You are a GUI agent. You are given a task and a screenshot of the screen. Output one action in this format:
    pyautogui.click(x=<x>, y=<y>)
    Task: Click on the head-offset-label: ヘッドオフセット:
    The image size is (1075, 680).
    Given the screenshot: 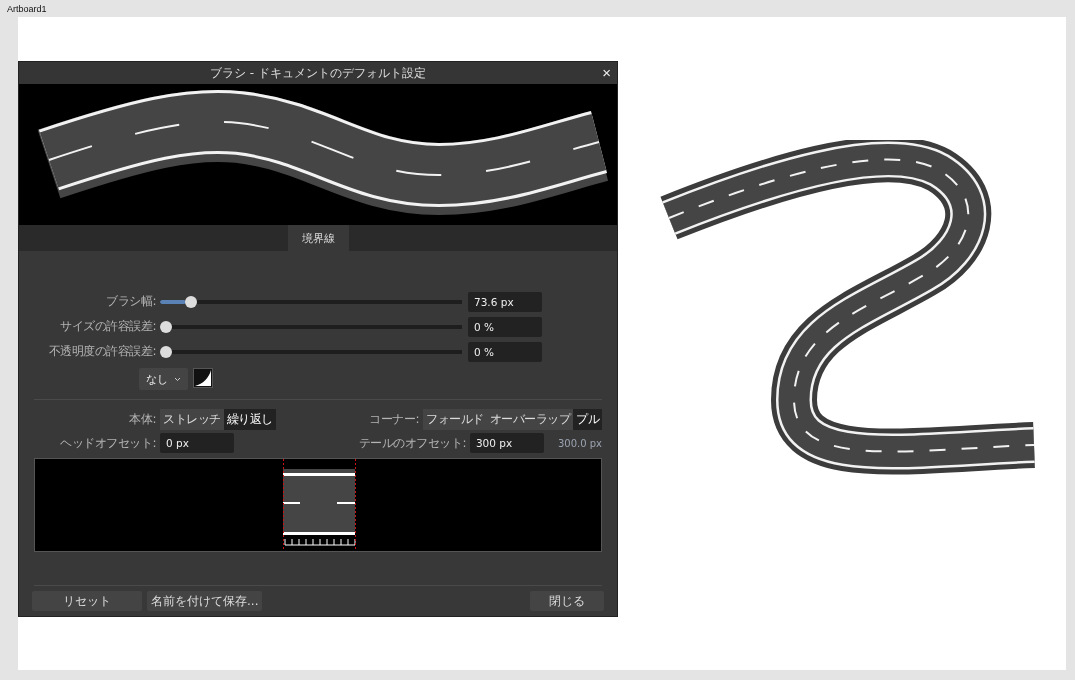 What is the action you would take?
    pyautogui.click(x=107, y=443)
    